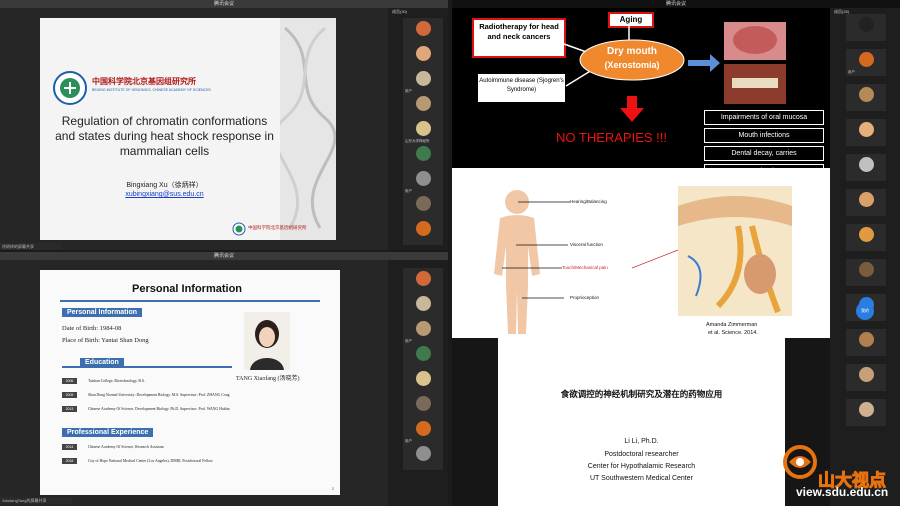 Image resolution: width=900 pixels, height=506 pixels. What do you see at coordinates (865, 311) in the screenshot?
I see `self-button: 我的` at bounding box center [865, 311].